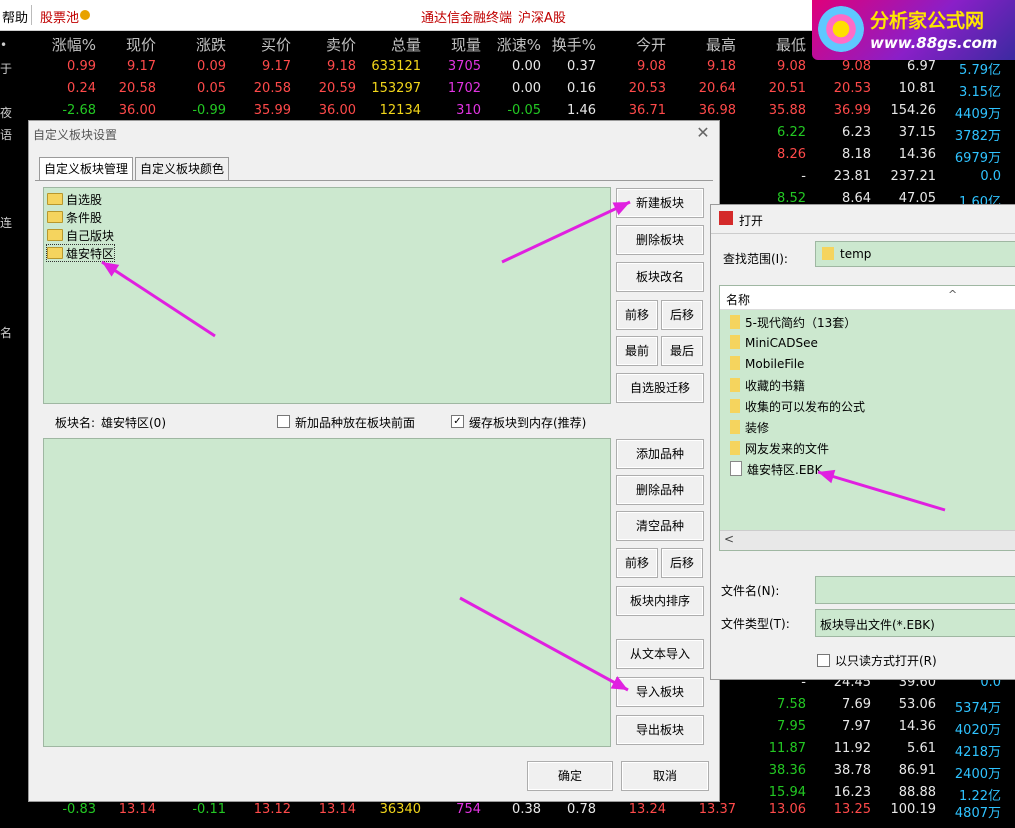 The height and width of the screenshot is (828, 1015). Describe the element at coordinates (81, 66) in the screenshot. I see `table-cell: 0.99` at that location.